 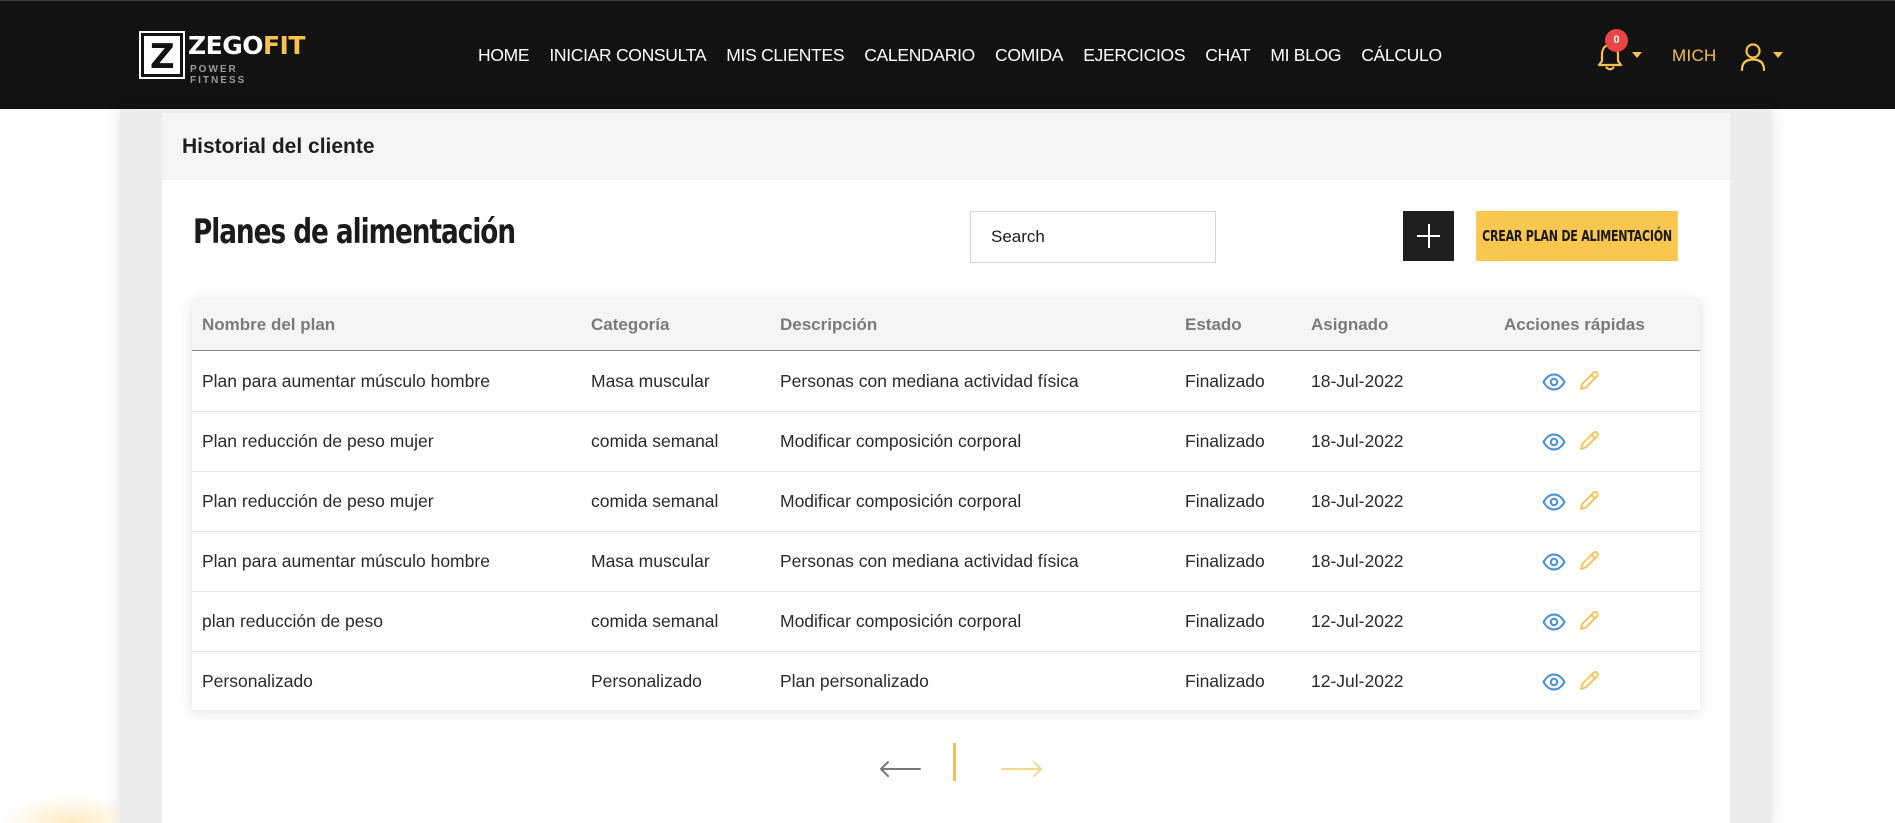 What do you see at coordinates (1134, 55) in the screenshot?
I see `nav-item-ejercicios: EJERCICIOS` at bounding box center [1134, 55].